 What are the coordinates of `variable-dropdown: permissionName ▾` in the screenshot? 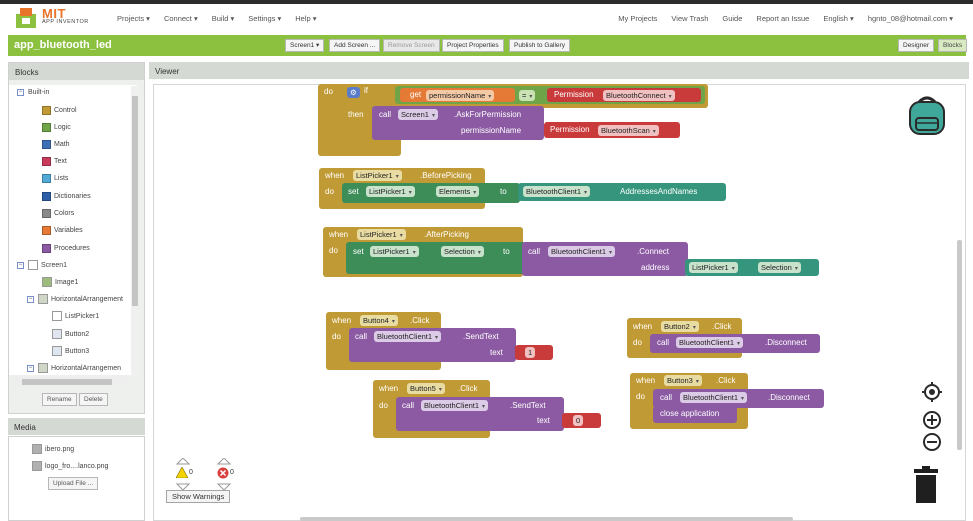 It's located at (460, 95).